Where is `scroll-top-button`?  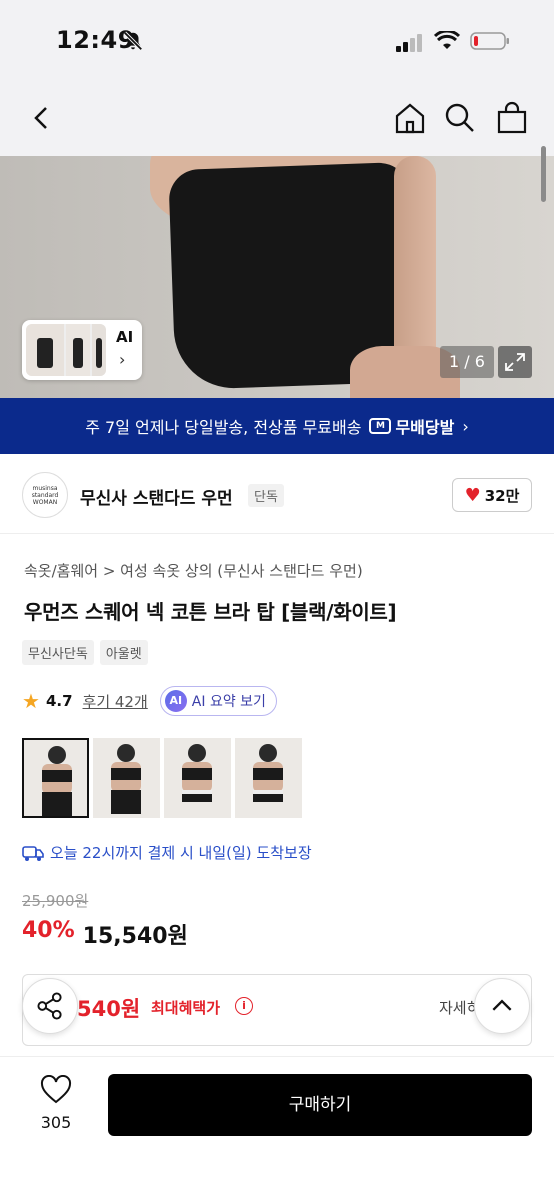 scroll-top-button is located at coordinates (502, 1006).